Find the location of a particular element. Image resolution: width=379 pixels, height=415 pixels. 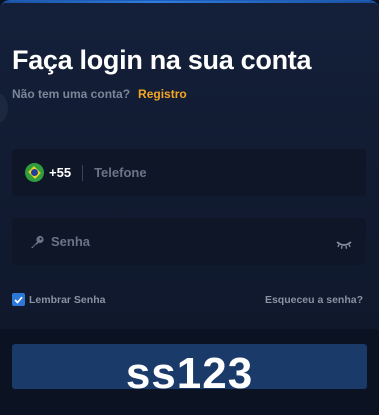

check-icon is located at coordinates (18, 300).